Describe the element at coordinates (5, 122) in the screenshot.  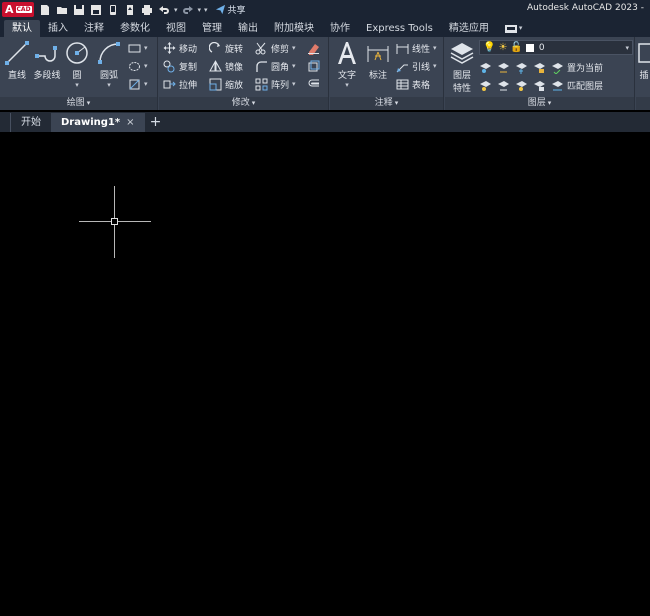
I see `file-tabs-menu` at that location.